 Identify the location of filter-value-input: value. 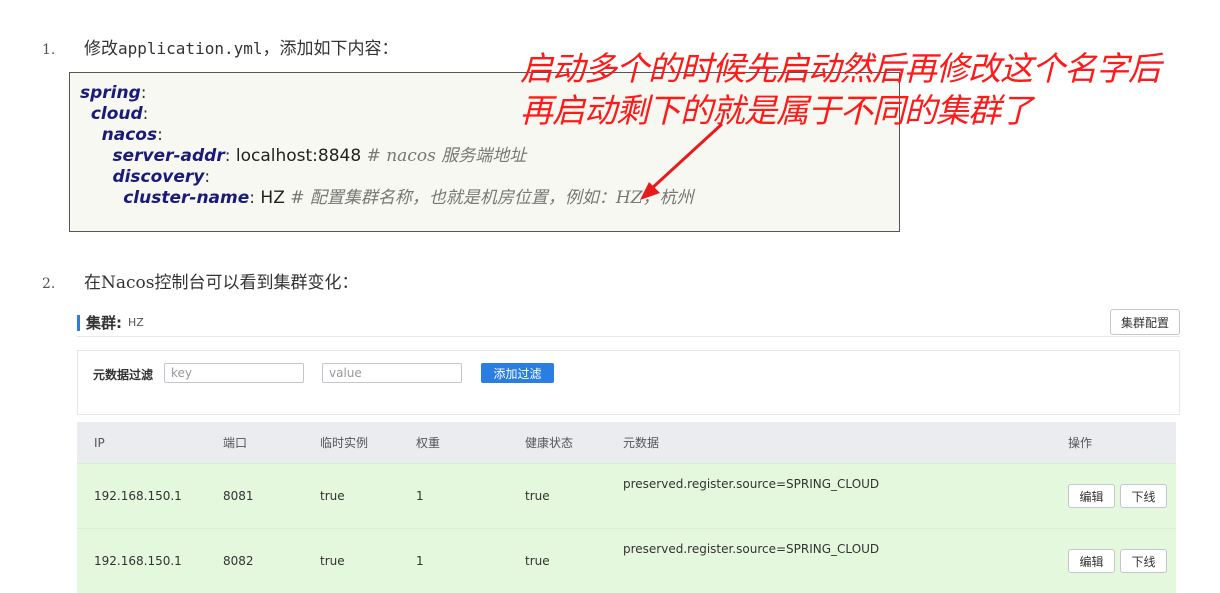
(392, 373).